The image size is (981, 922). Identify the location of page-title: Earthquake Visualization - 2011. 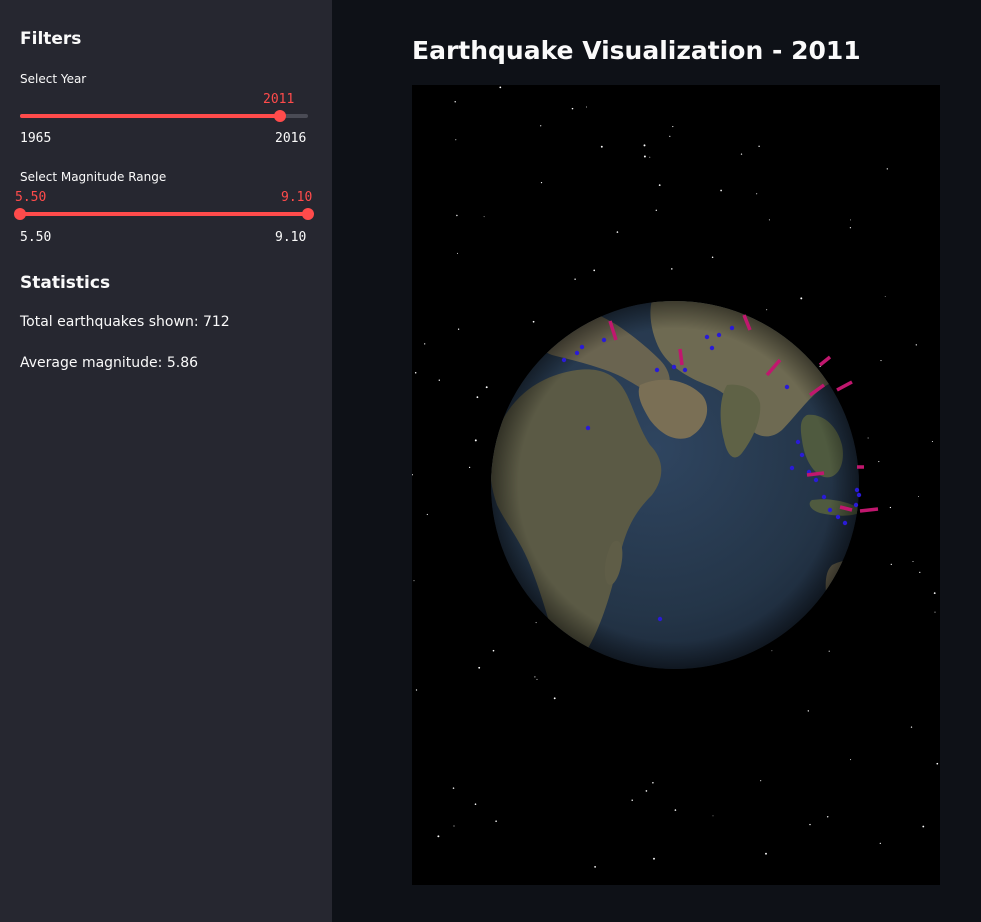
(636, 50).